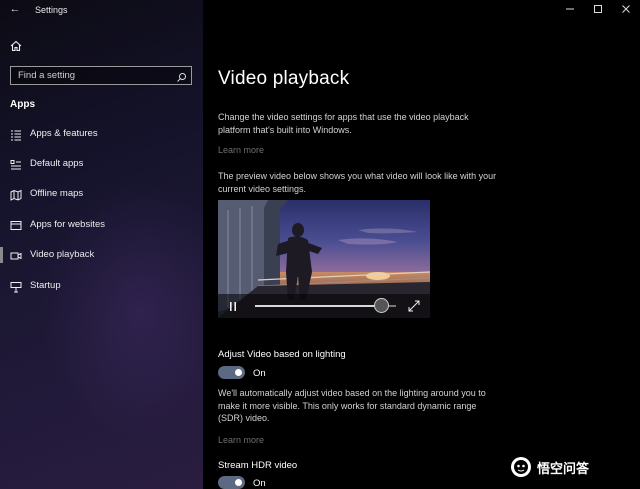 The height and width of the screenshot is (489, 640). I want to click on sidebar-item-default-apps: Default apps, so click(101, 164).